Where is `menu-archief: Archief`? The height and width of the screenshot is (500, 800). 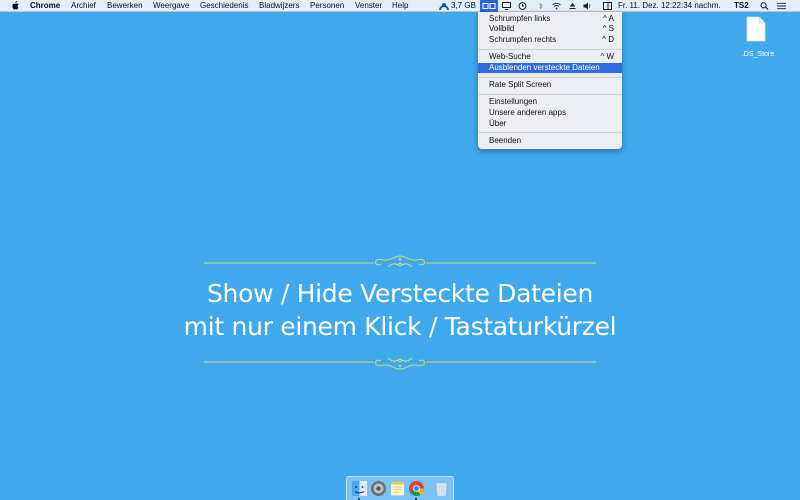 menu-archief: Archief is located at coordinates (83, 6).